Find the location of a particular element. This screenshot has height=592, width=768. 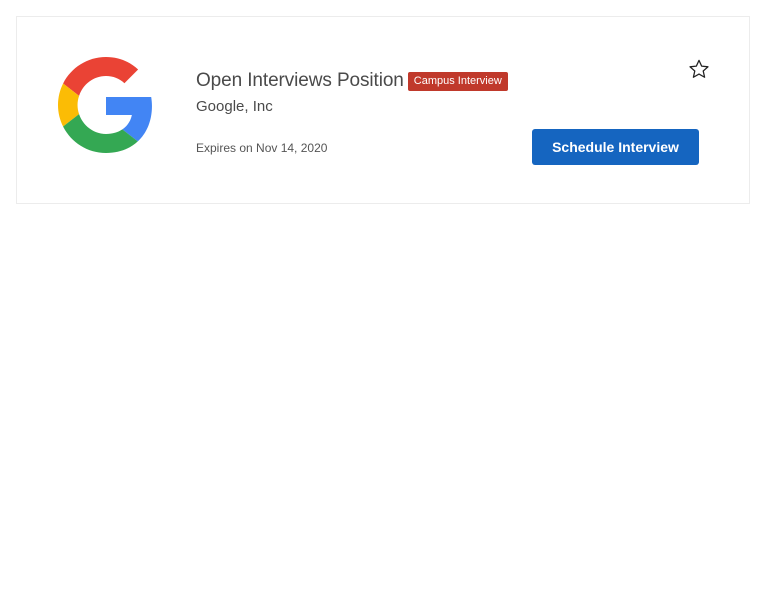

favorite-star-icon is located at coordinates (699, 69).